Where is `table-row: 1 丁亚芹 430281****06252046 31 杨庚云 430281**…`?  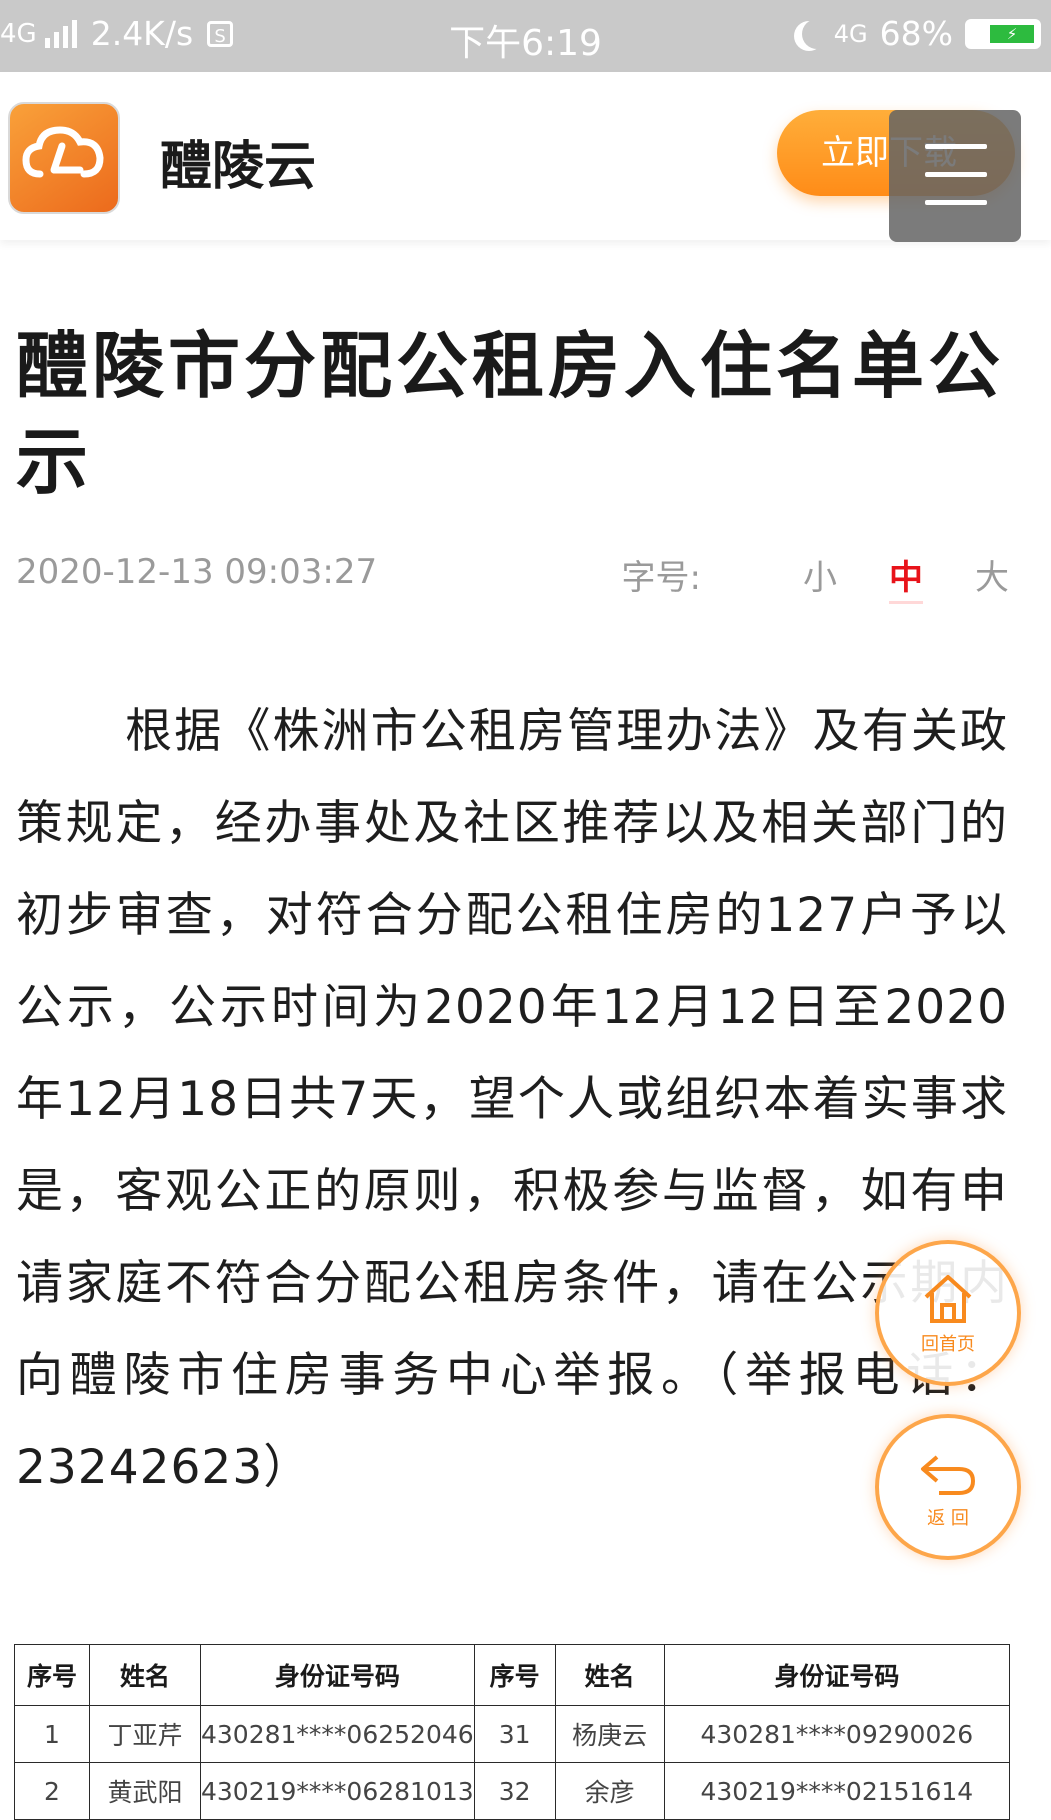 table-row: 1 丁亚芹 430281****06252046 31 杨庚云 430281**… is located at coordinates (512, 1734).